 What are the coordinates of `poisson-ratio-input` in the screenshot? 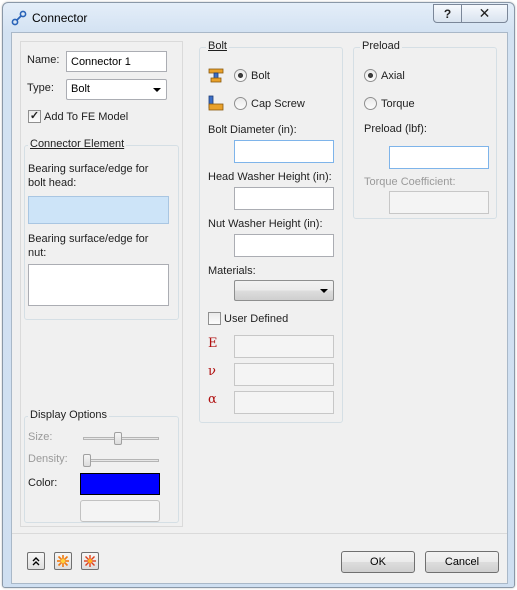 It's located at (284, 374).